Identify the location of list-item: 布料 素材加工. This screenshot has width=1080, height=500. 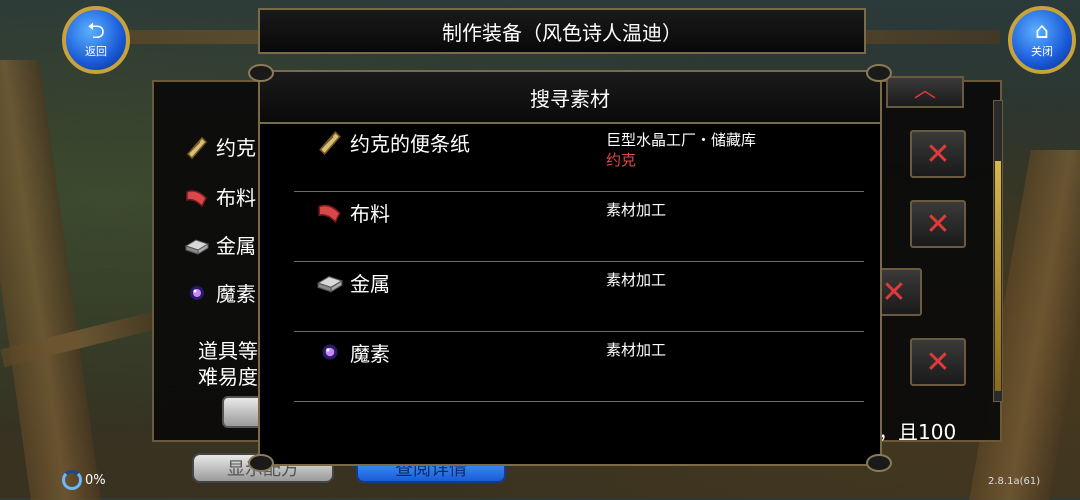
(579, 227).